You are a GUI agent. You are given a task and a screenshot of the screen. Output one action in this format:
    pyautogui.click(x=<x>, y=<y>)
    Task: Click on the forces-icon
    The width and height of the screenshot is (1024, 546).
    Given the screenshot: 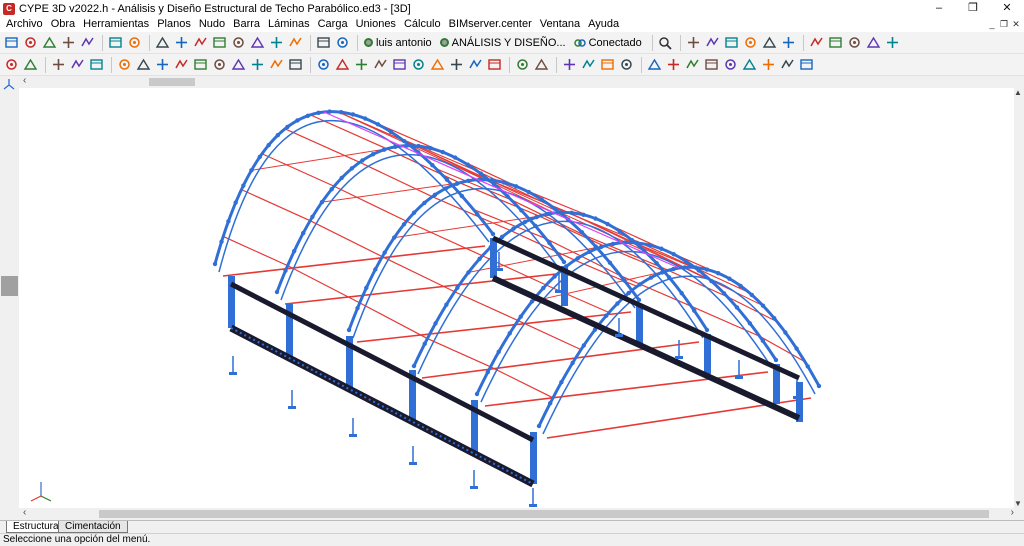 What is the action you would take?
    pyautogui.click(x=711, y=64)
    